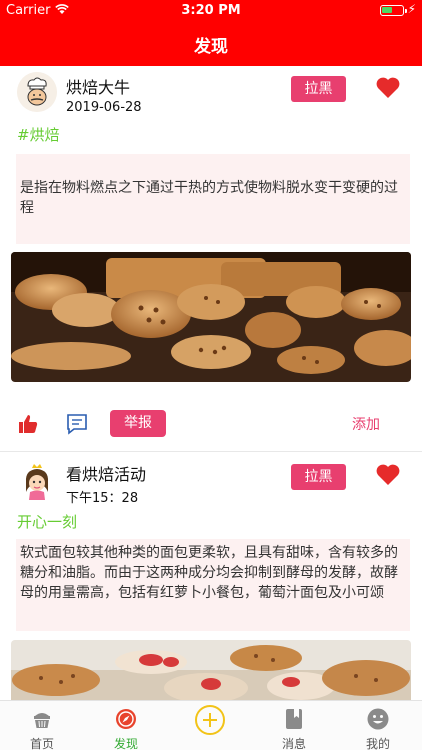  What do you see at coordinates (106, 473) in the screenshot?
I see `post-username: 看烘焙活动` at bounding box center [106, 473].